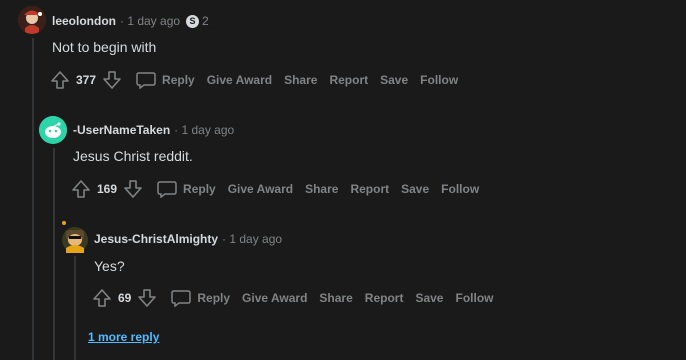 The width and height of the screenshot is (686, 360). I want to click on comment-author: leeolondon, so click(84, 21).